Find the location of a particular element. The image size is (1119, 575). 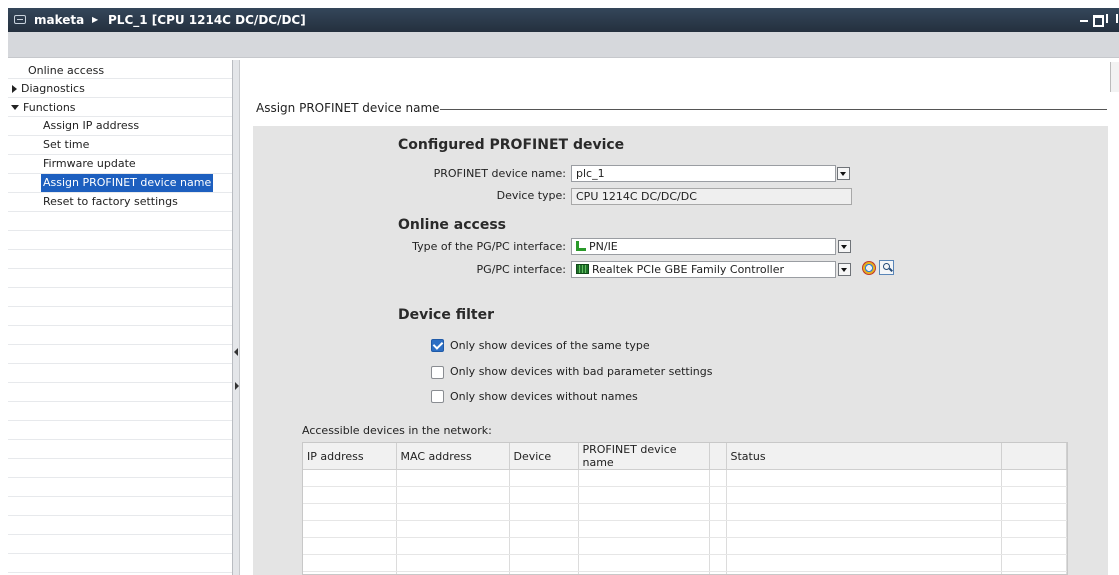

collapse-icon is located at coordinates (15, 107).